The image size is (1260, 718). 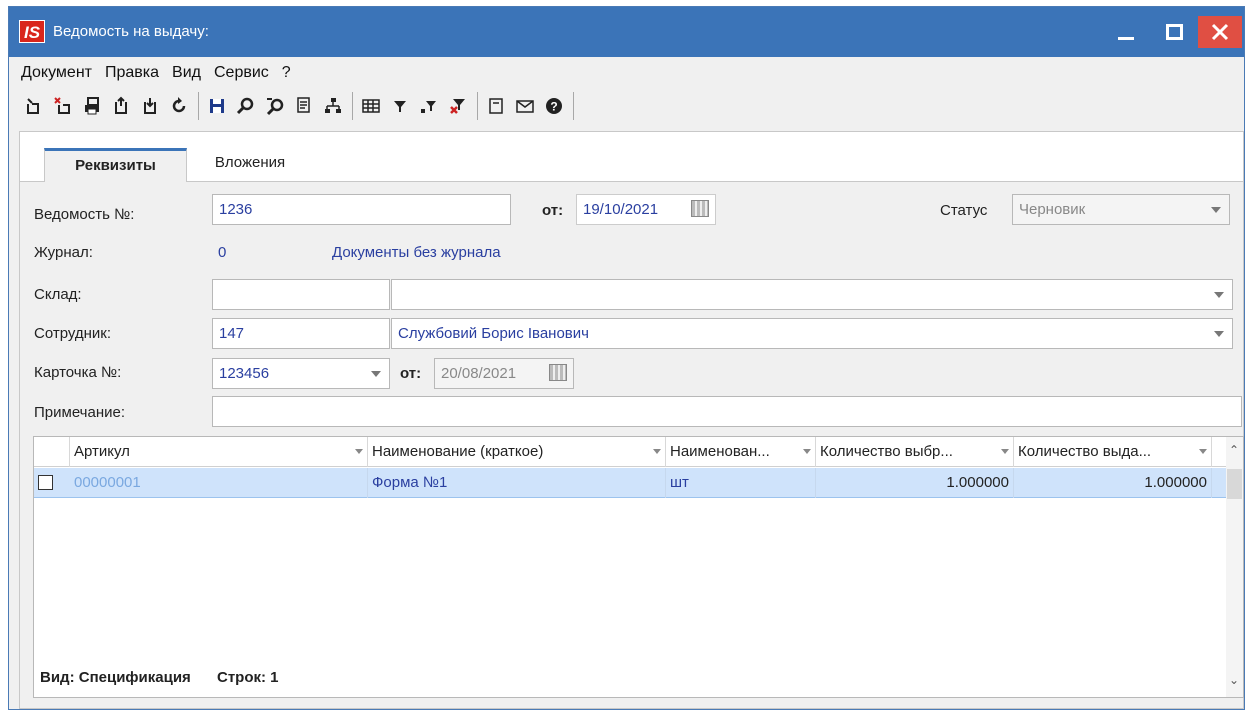 I want to click on journal-code: 0, so click(x=222, y=252).